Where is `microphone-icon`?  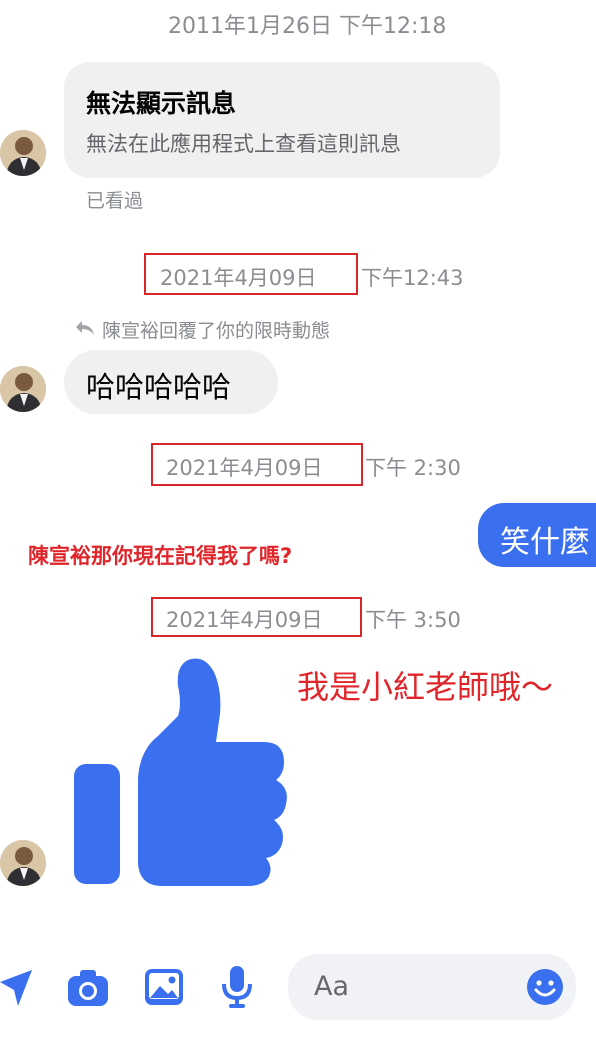 microphone-icon is located at coordinates (237, 987).